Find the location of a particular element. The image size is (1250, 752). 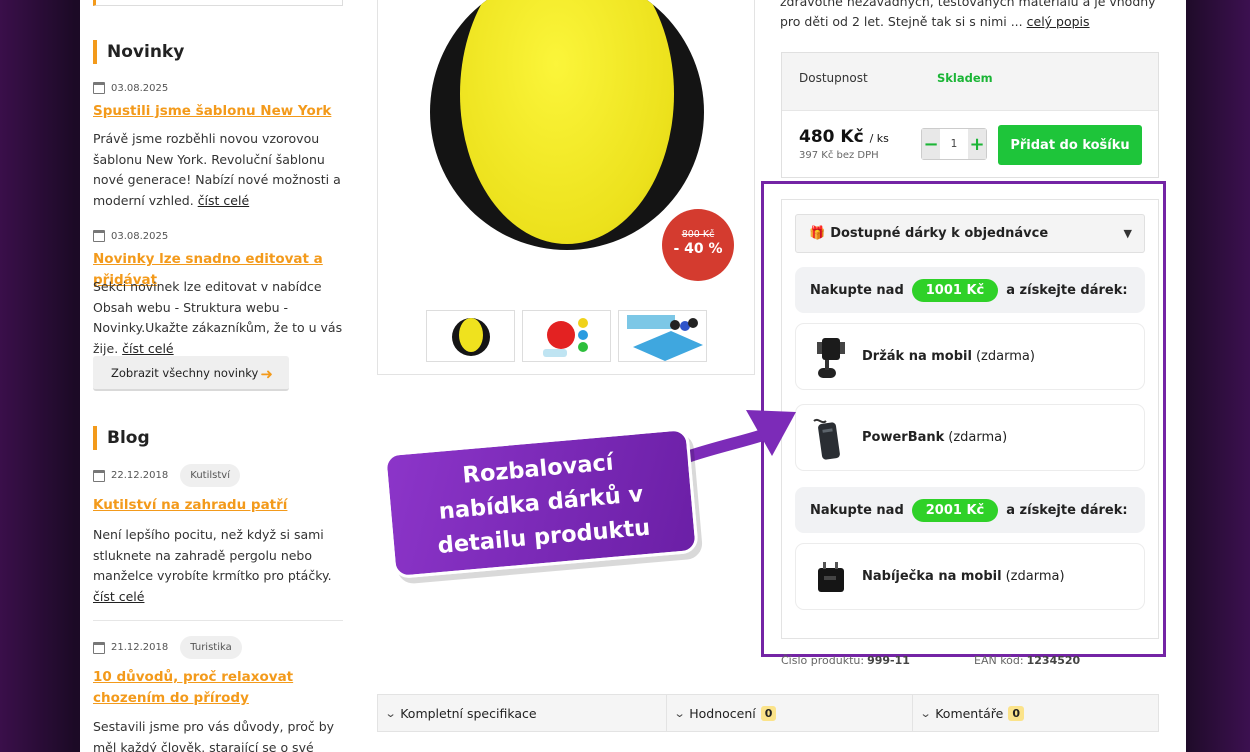

all-news-button: Zobrazit všechny novinky ➜ is located at coordinates (191, 373).